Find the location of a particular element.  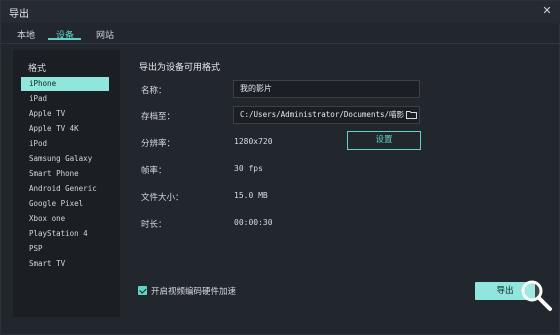

settings-button: 设置 is located at coordinates (384, 140).